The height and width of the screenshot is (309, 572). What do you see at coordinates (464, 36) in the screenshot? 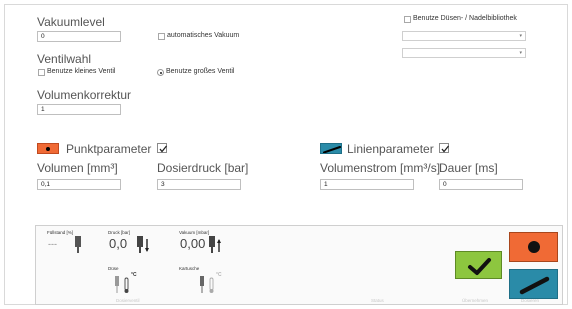
I see `library-dropdown-1: ▾` at bounding box center [464, 36].